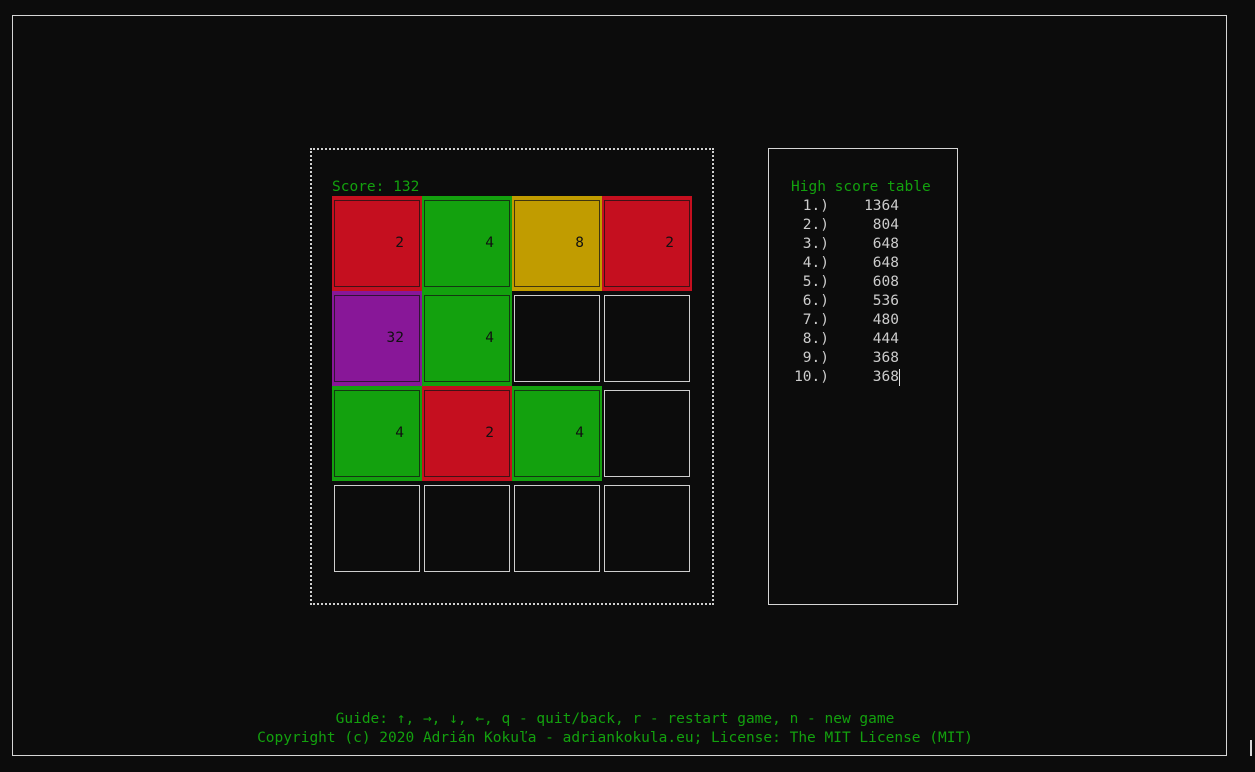  Describe the element at coordinates (847, 377) in the screenshot. I see `high-score-row: 10.) 368` at that location.